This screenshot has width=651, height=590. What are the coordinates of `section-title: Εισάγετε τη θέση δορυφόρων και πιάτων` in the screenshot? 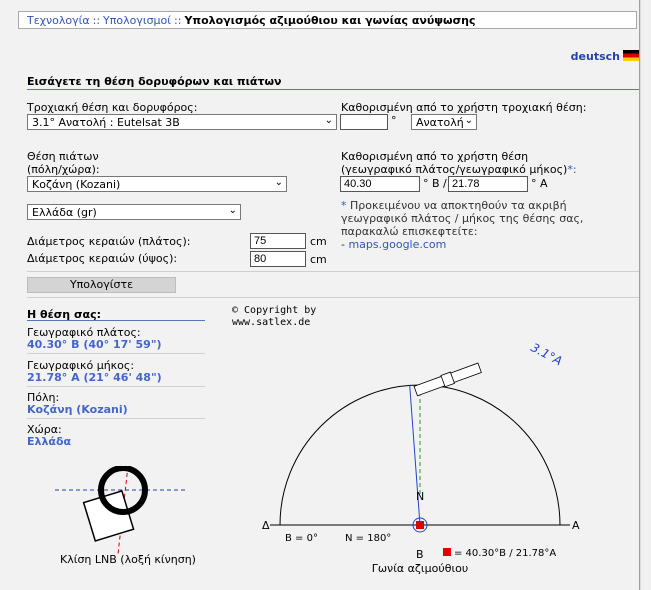 It's located at (154, 81).